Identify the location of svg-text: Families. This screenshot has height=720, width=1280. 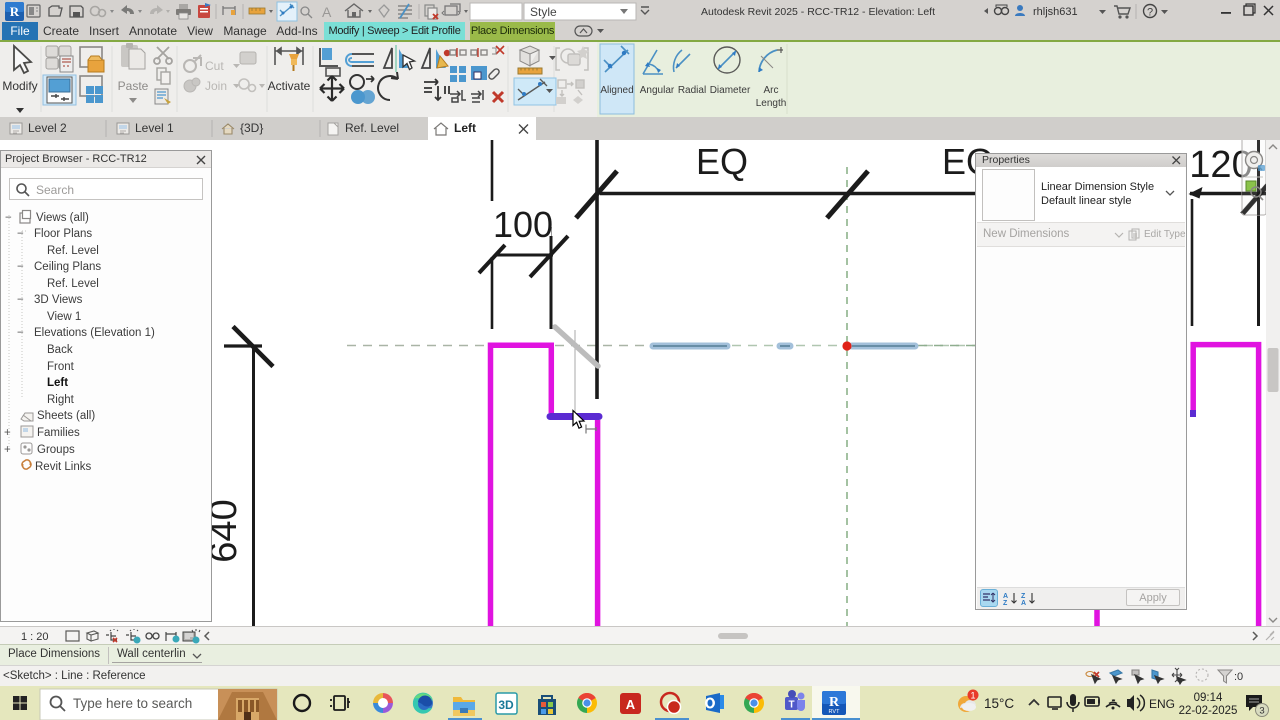
(58, 433).